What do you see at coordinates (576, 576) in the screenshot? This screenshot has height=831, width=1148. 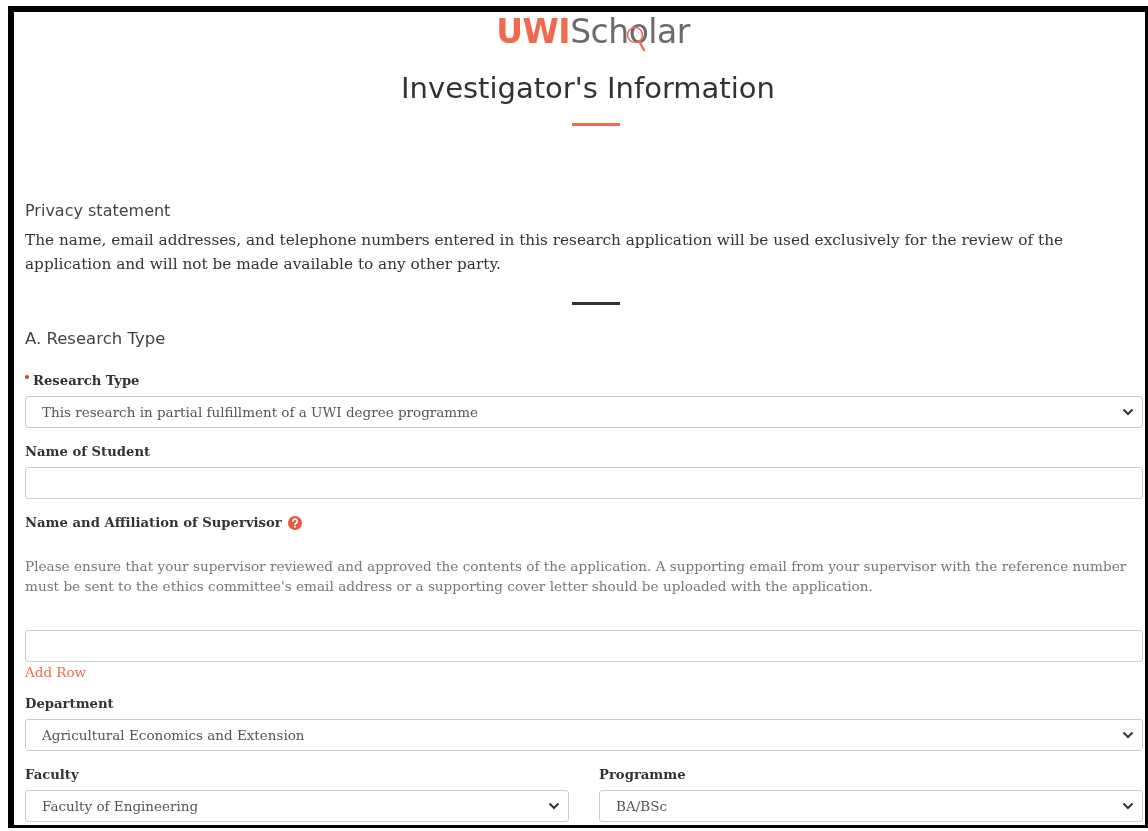 I see `field-note: Please ensure that your supervisor reviewed and approved the contents of the application. A supporting email from your supervisor with the reference number must be sent to the ethics committee's email address or a supporting cover letter should be uploaded with the application.` at bounding box center [576, 576].